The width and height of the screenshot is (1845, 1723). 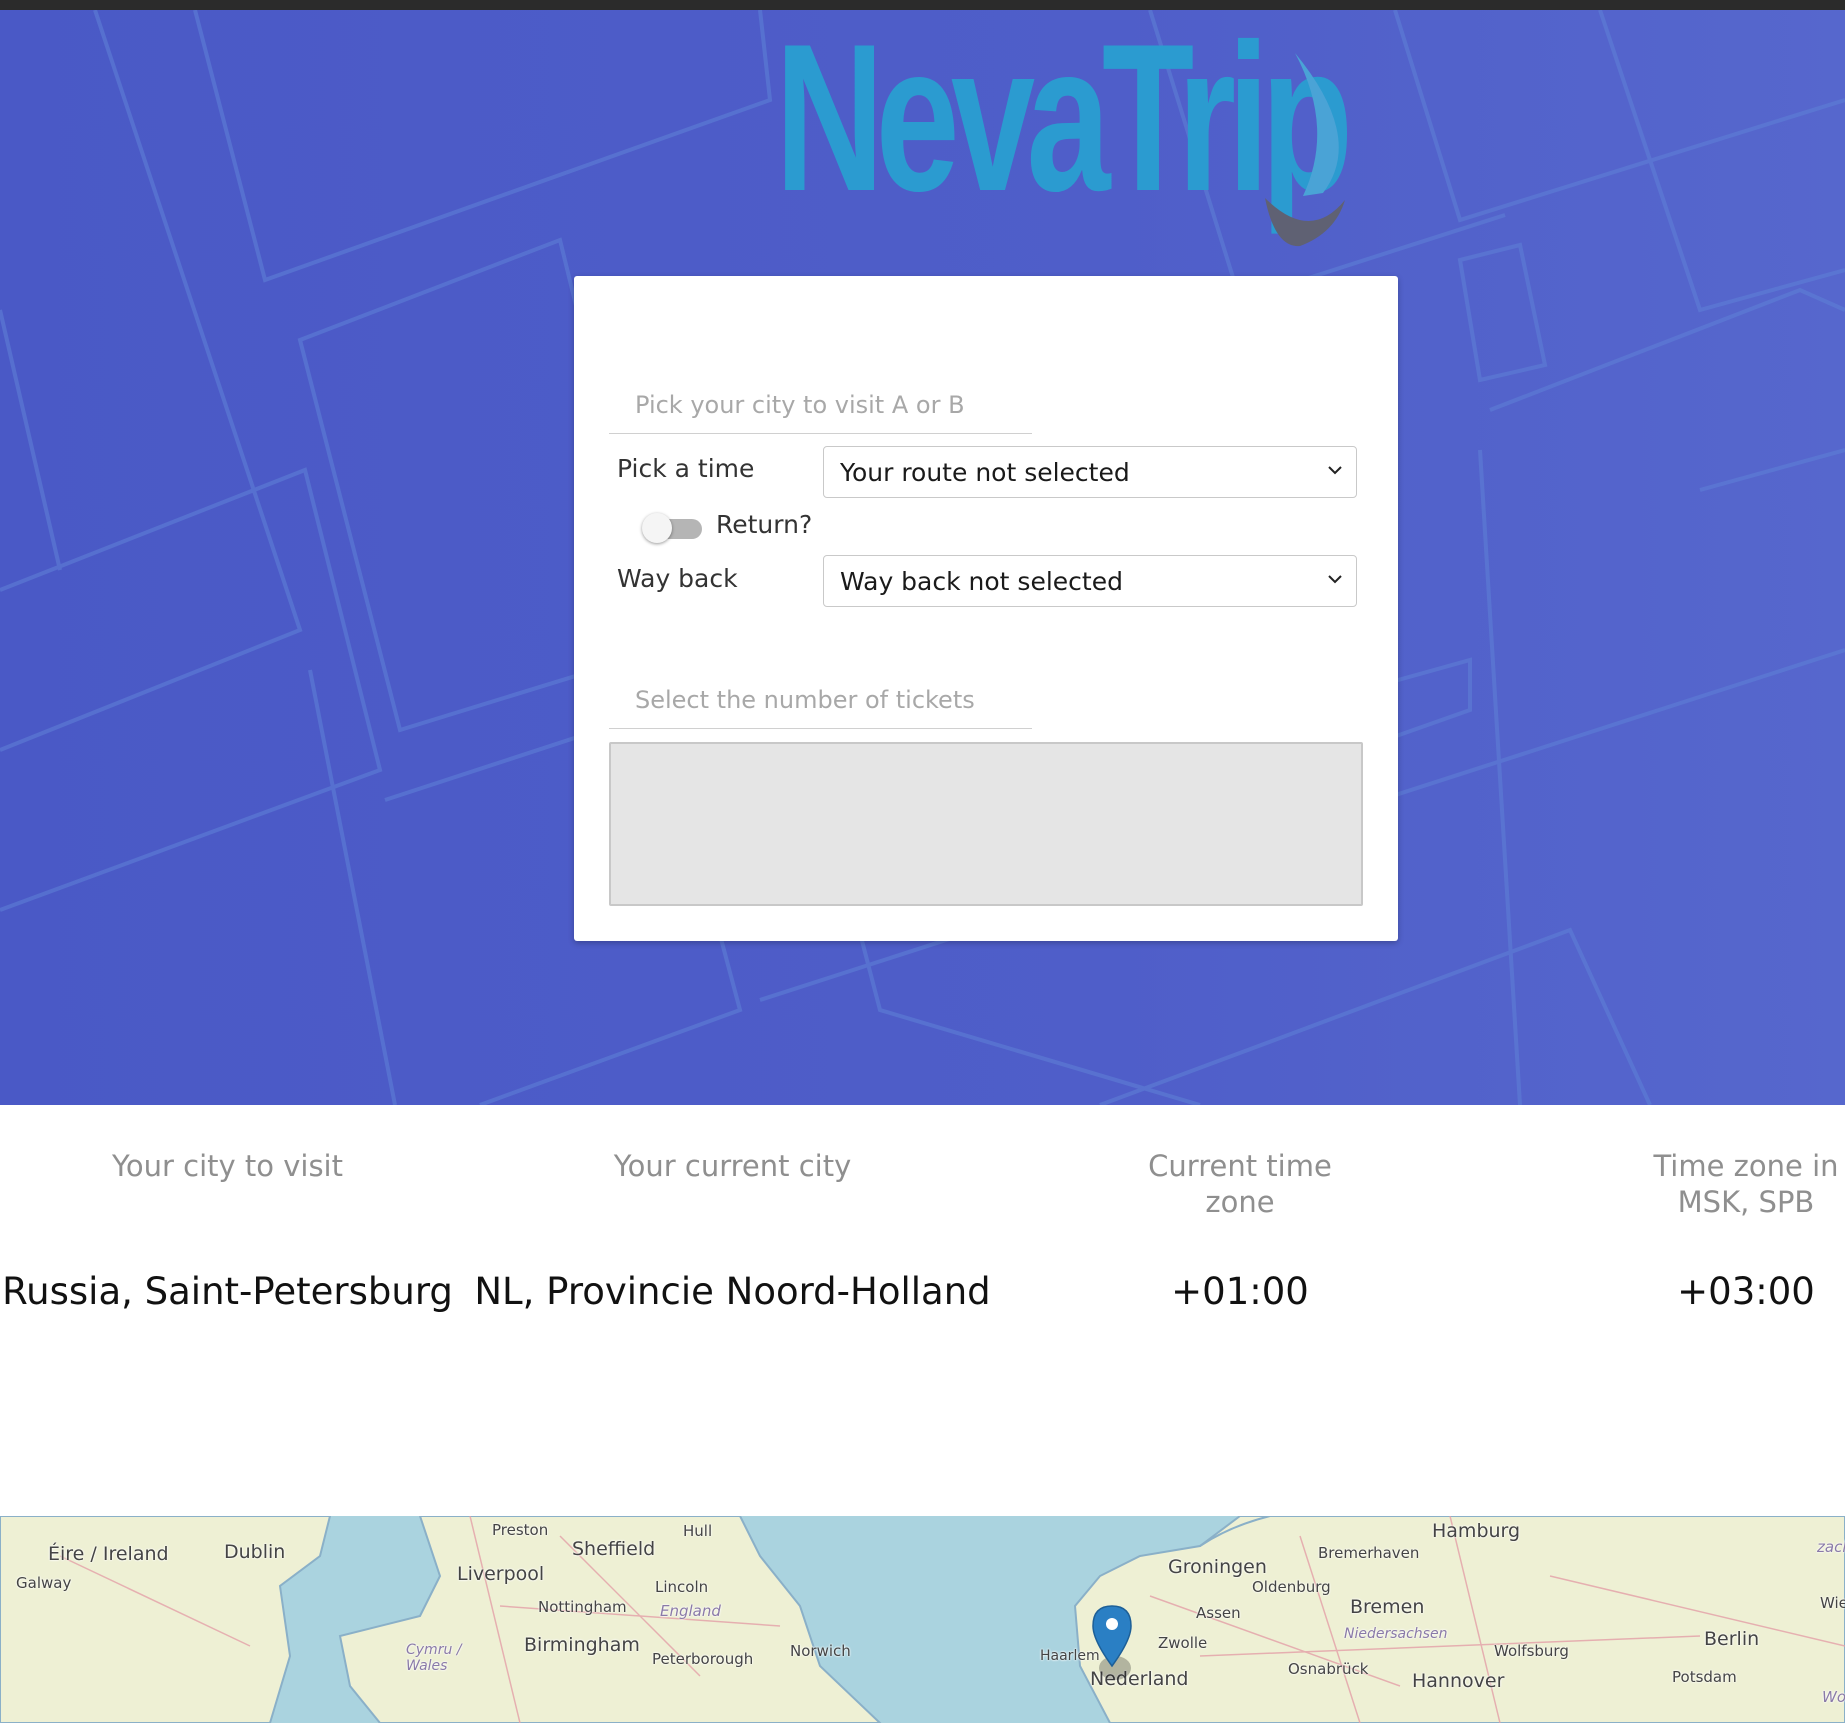 I want to click on return-toggle, so click(x=673, y=528).